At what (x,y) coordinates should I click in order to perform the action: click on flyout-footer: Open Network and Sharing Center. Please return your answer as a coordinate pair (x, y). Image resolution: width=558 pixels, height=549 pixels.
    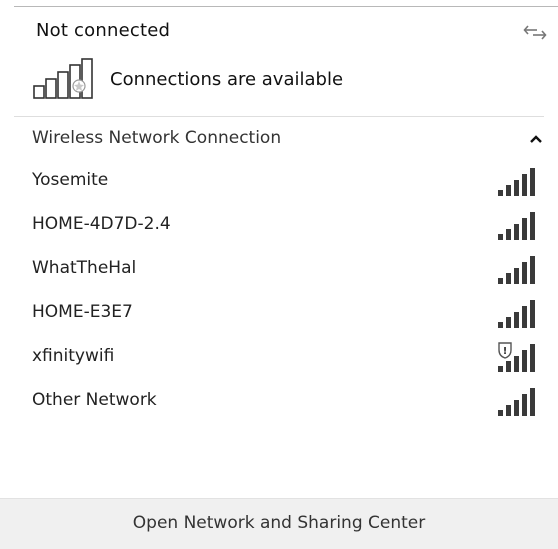
    Looking at the image, I should click on (279, 523).